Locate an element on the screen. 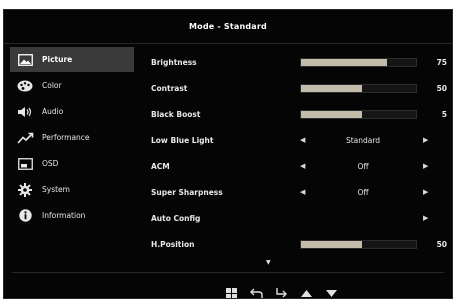 The width and height of the screenshot is (456, 302). contrast-slider is located at coordinates (358, 88).